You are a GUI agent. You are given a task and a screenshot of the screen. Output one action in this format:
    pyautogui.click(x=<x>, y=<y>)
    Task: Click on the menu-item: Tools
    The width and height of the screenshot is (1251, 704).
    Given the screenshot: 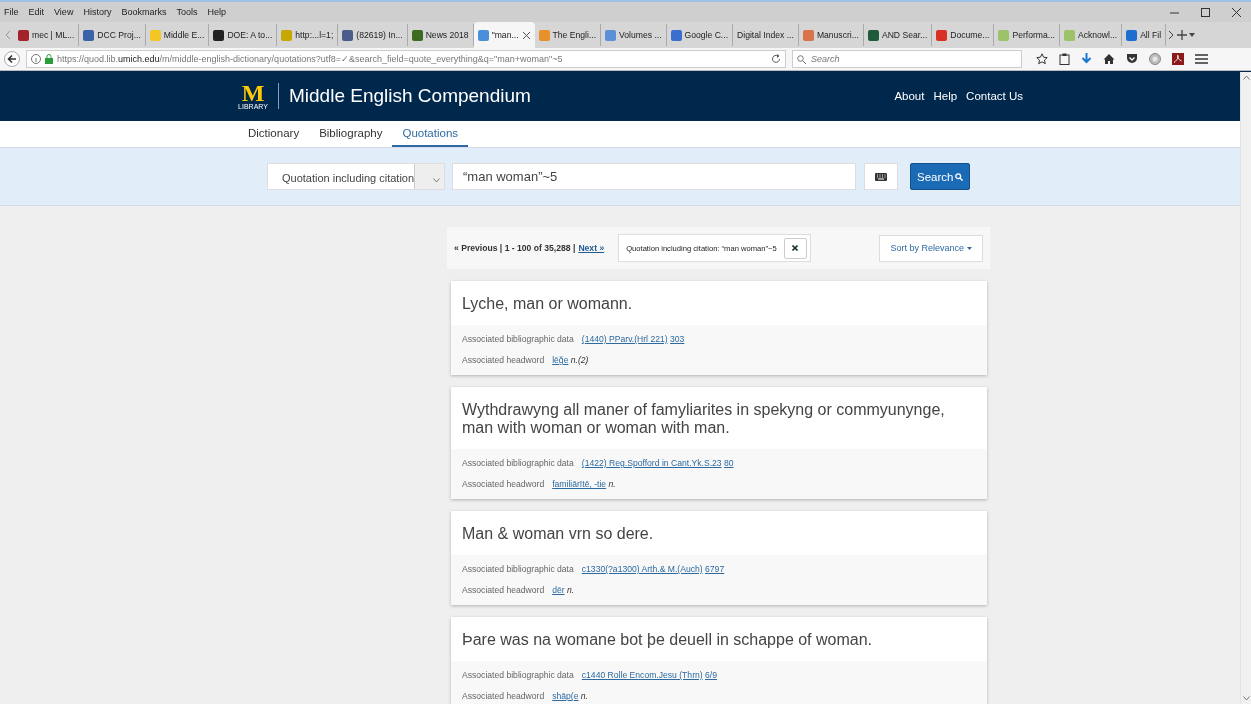 What is the action you would take?
    pyautogui.click(x=187, y=12)
    